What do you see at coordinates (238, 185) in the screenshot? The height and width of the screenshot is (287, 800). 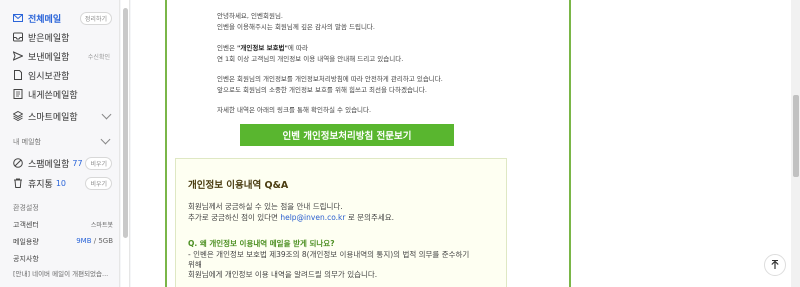 I see `qa-title: 개인정보 이용내역 Q&A` at bounding box center [238, 185].